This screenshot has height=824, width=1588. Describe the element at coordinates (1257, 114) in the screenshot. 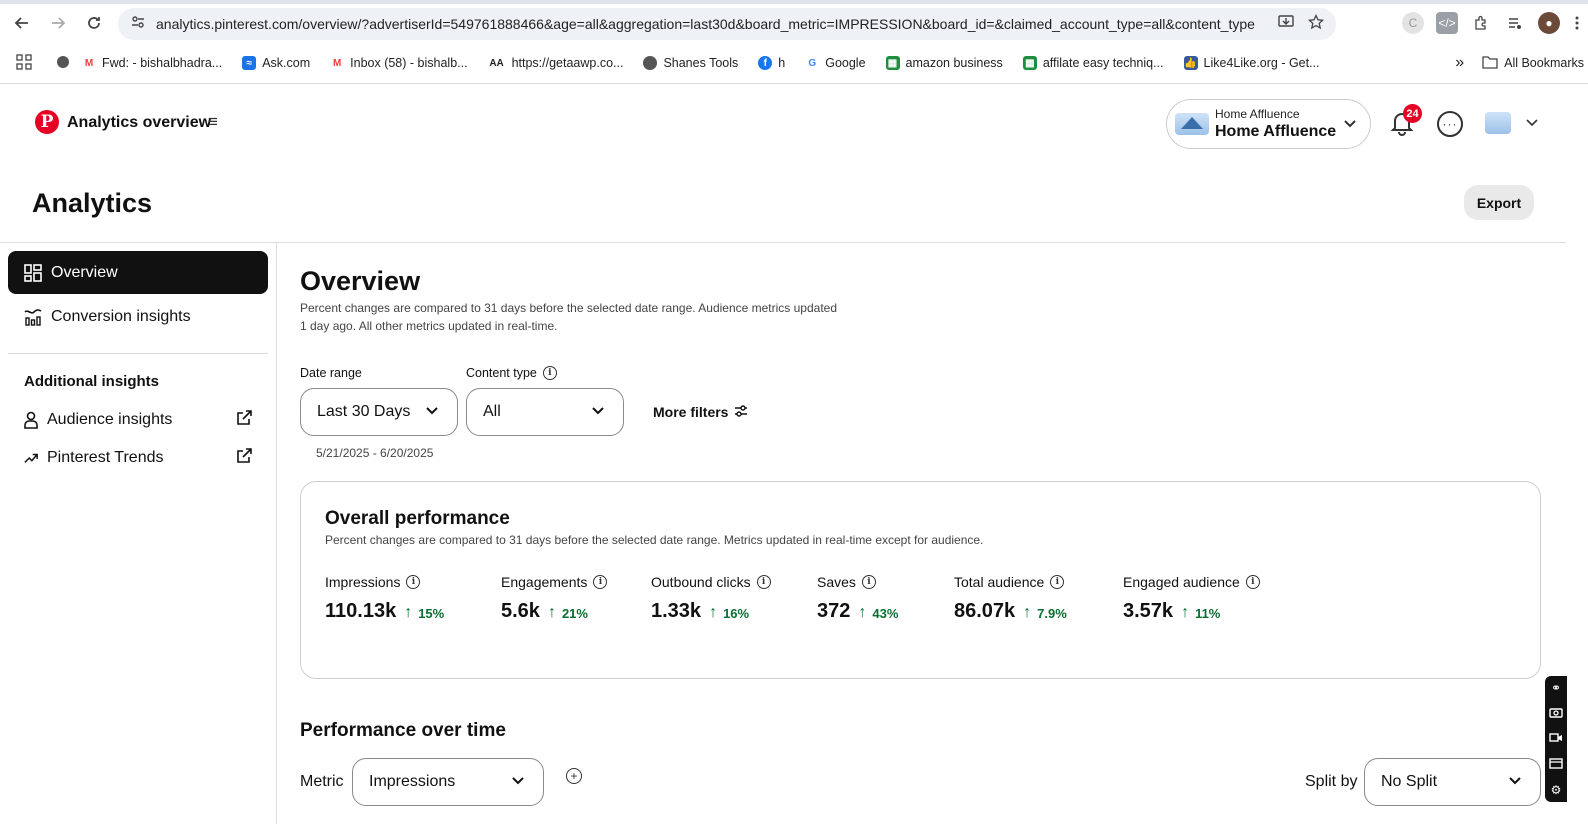

I see `account-name-small: Home Affluence` at that location.